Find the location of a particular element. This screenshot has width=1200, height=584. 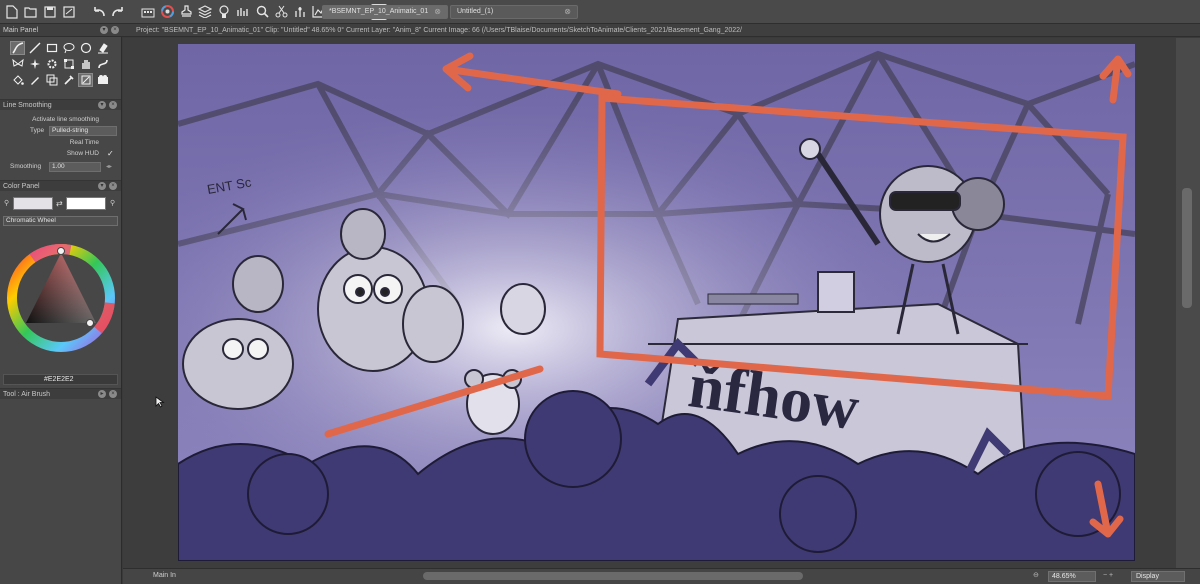

tab-label: Untitled_(1) is located at coordinates (475, 11).